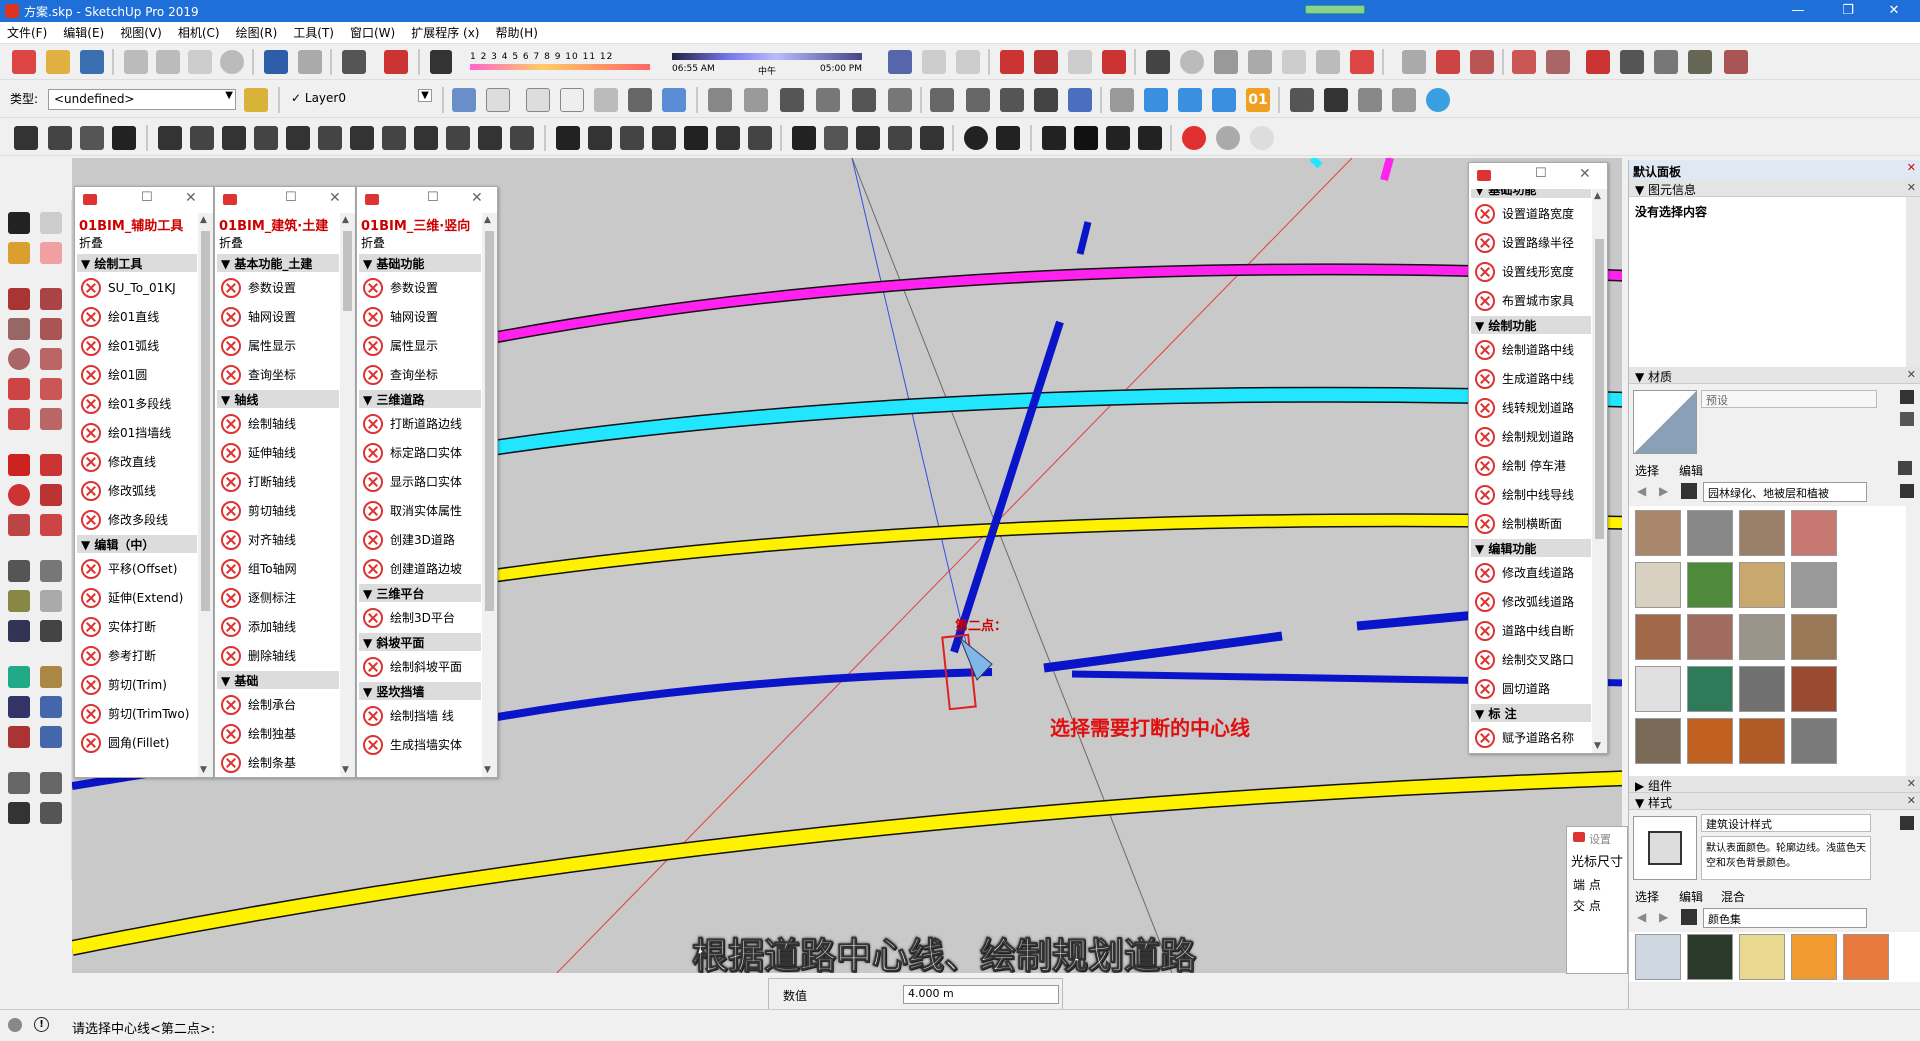  Describe the element at coordinates (278, 263) in the screenshot. I see `section-header: ▼ 基本功能_土建` at that location.